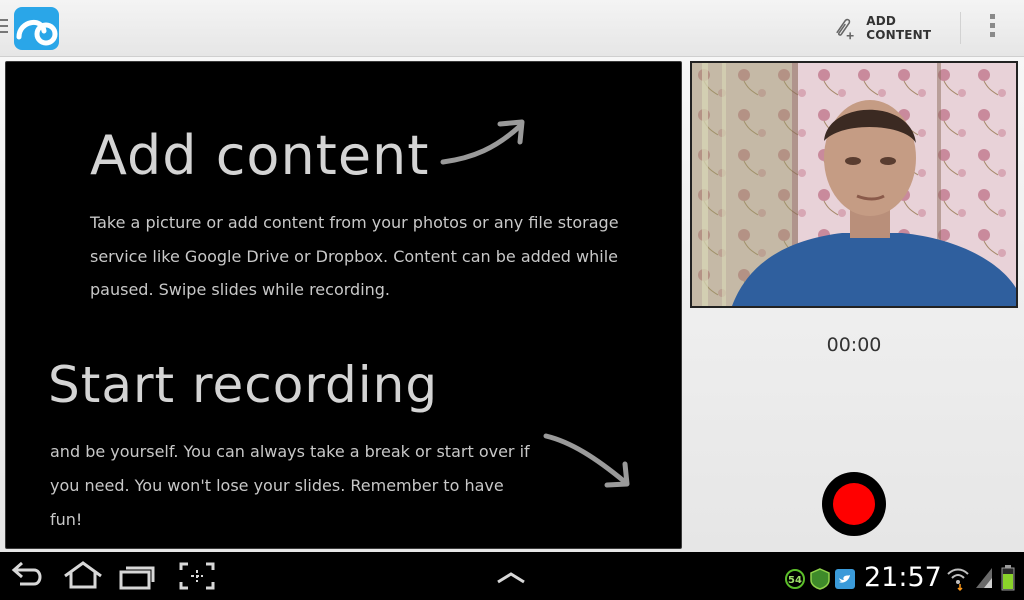 The width and height of the screenshot is (1024, 600). I want to click on signal-icon, so click(984, 578).